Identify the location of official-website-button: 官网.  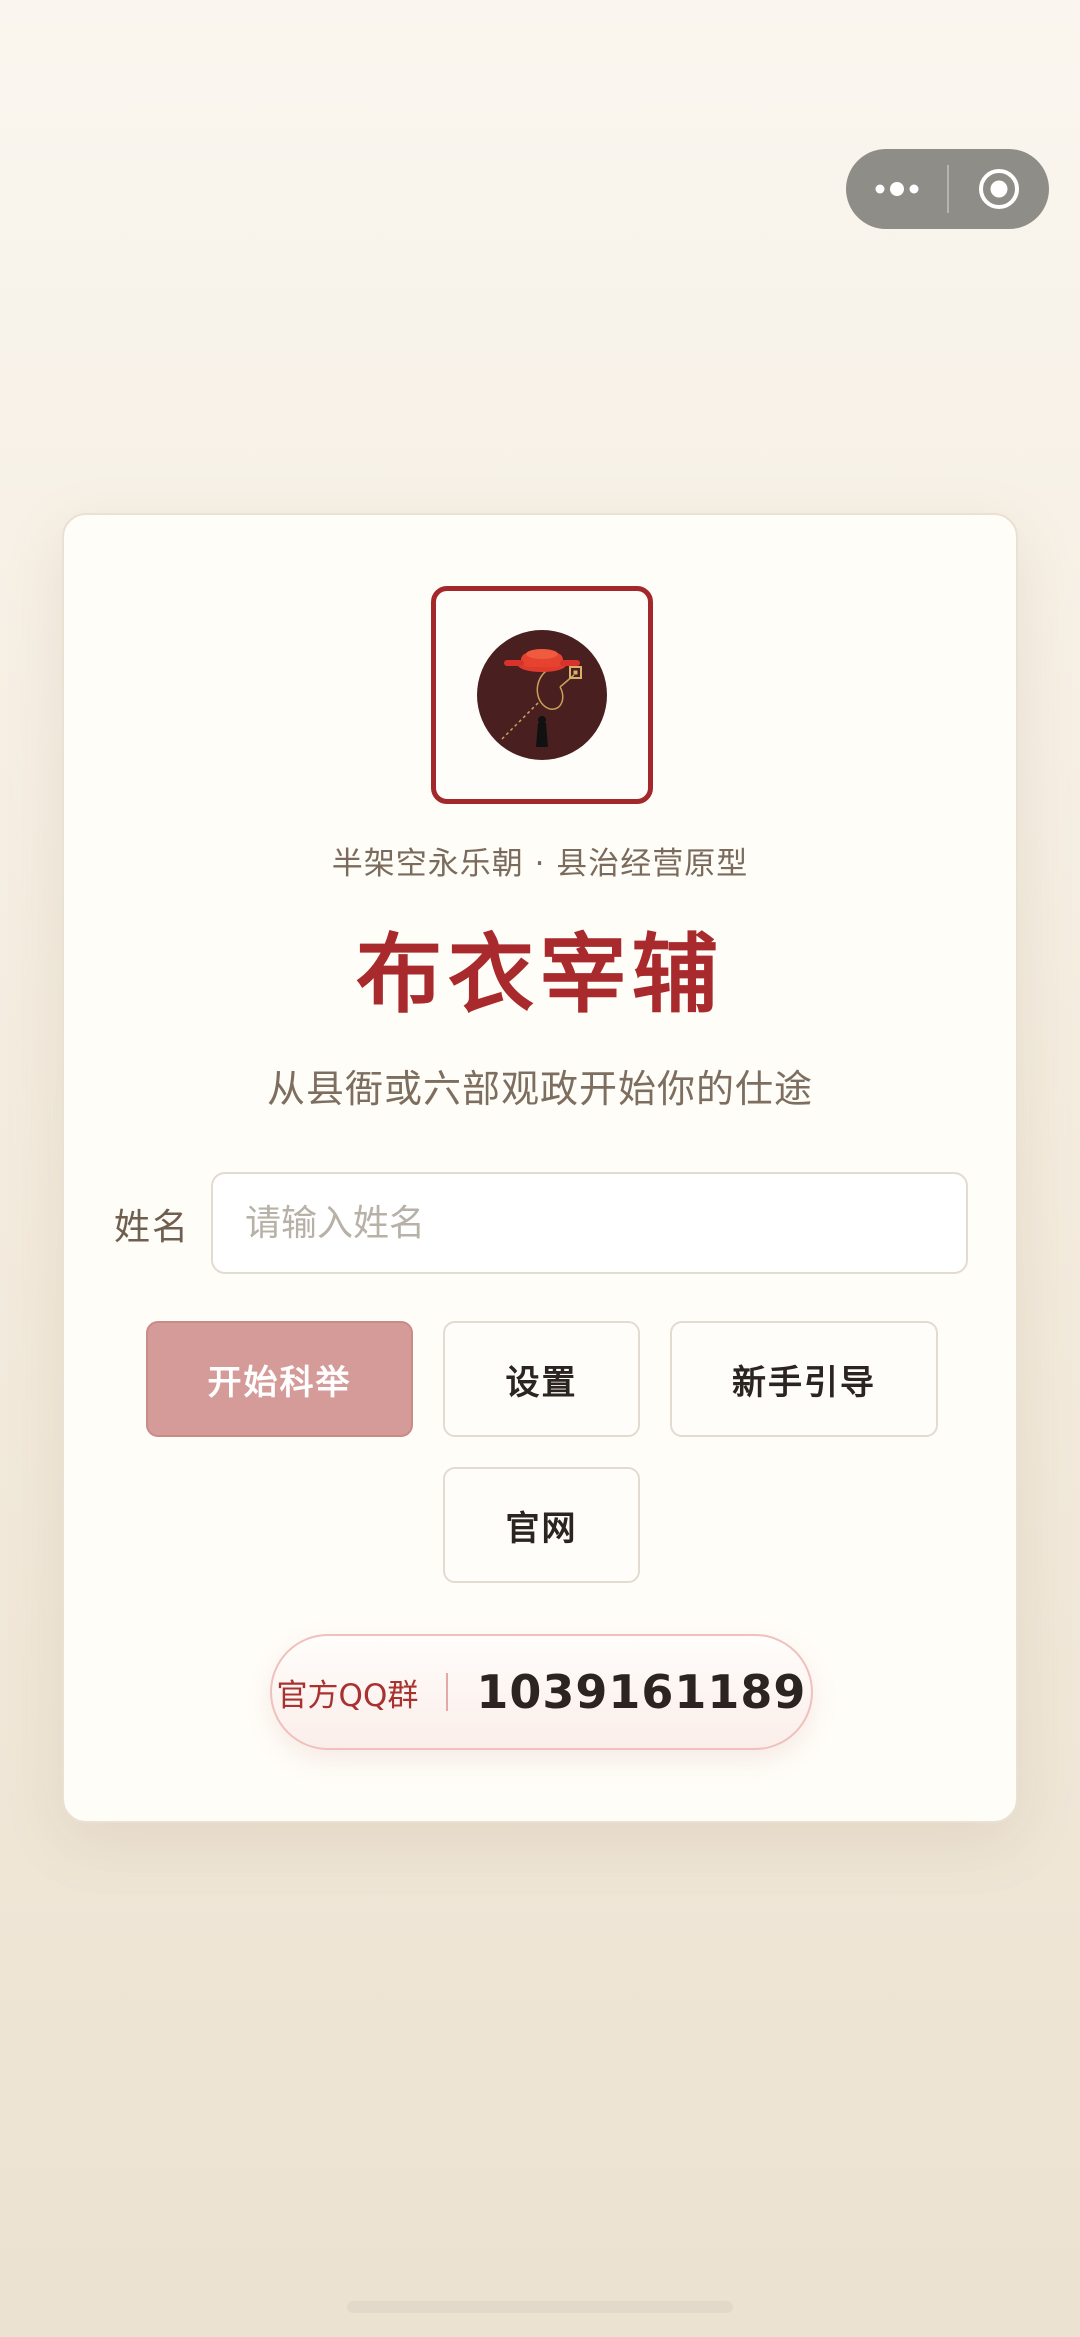
(541, 1525).